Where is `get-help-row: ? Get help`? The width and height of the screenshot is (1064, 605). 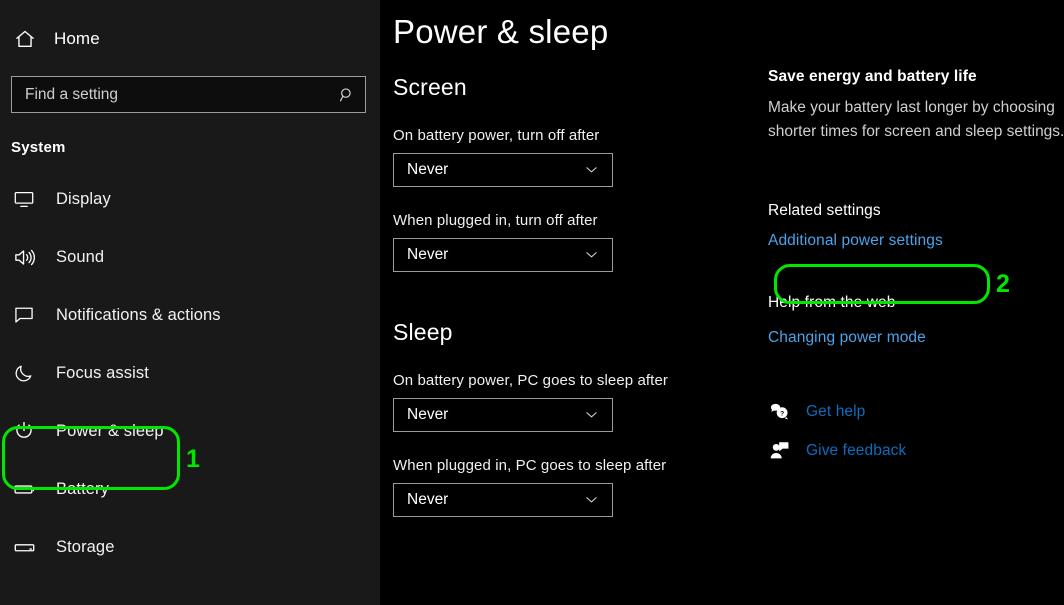
get-help-row: ? Get help is located at coordinates (914, 412).